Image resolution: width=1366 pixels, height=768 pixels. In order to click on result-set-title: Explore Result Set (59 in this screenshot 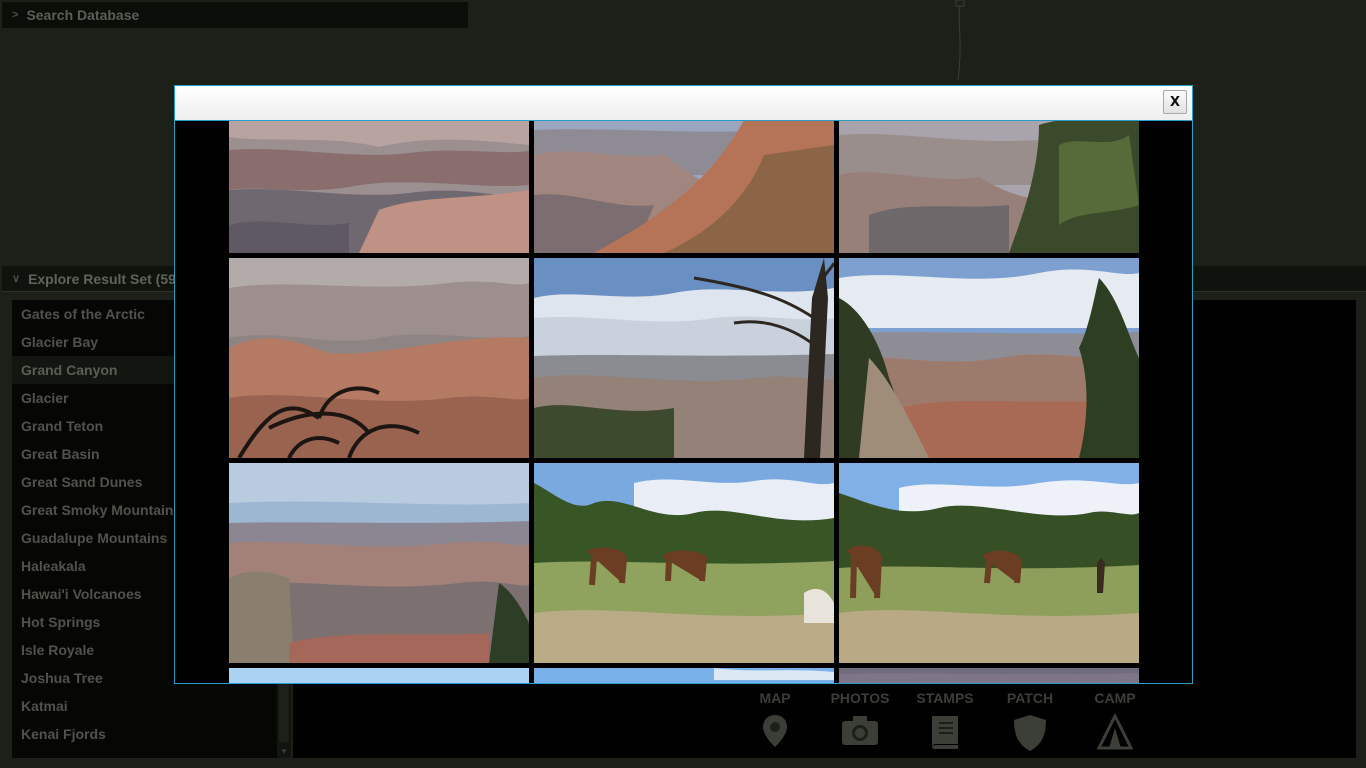, I will do `click(102, 278)`.